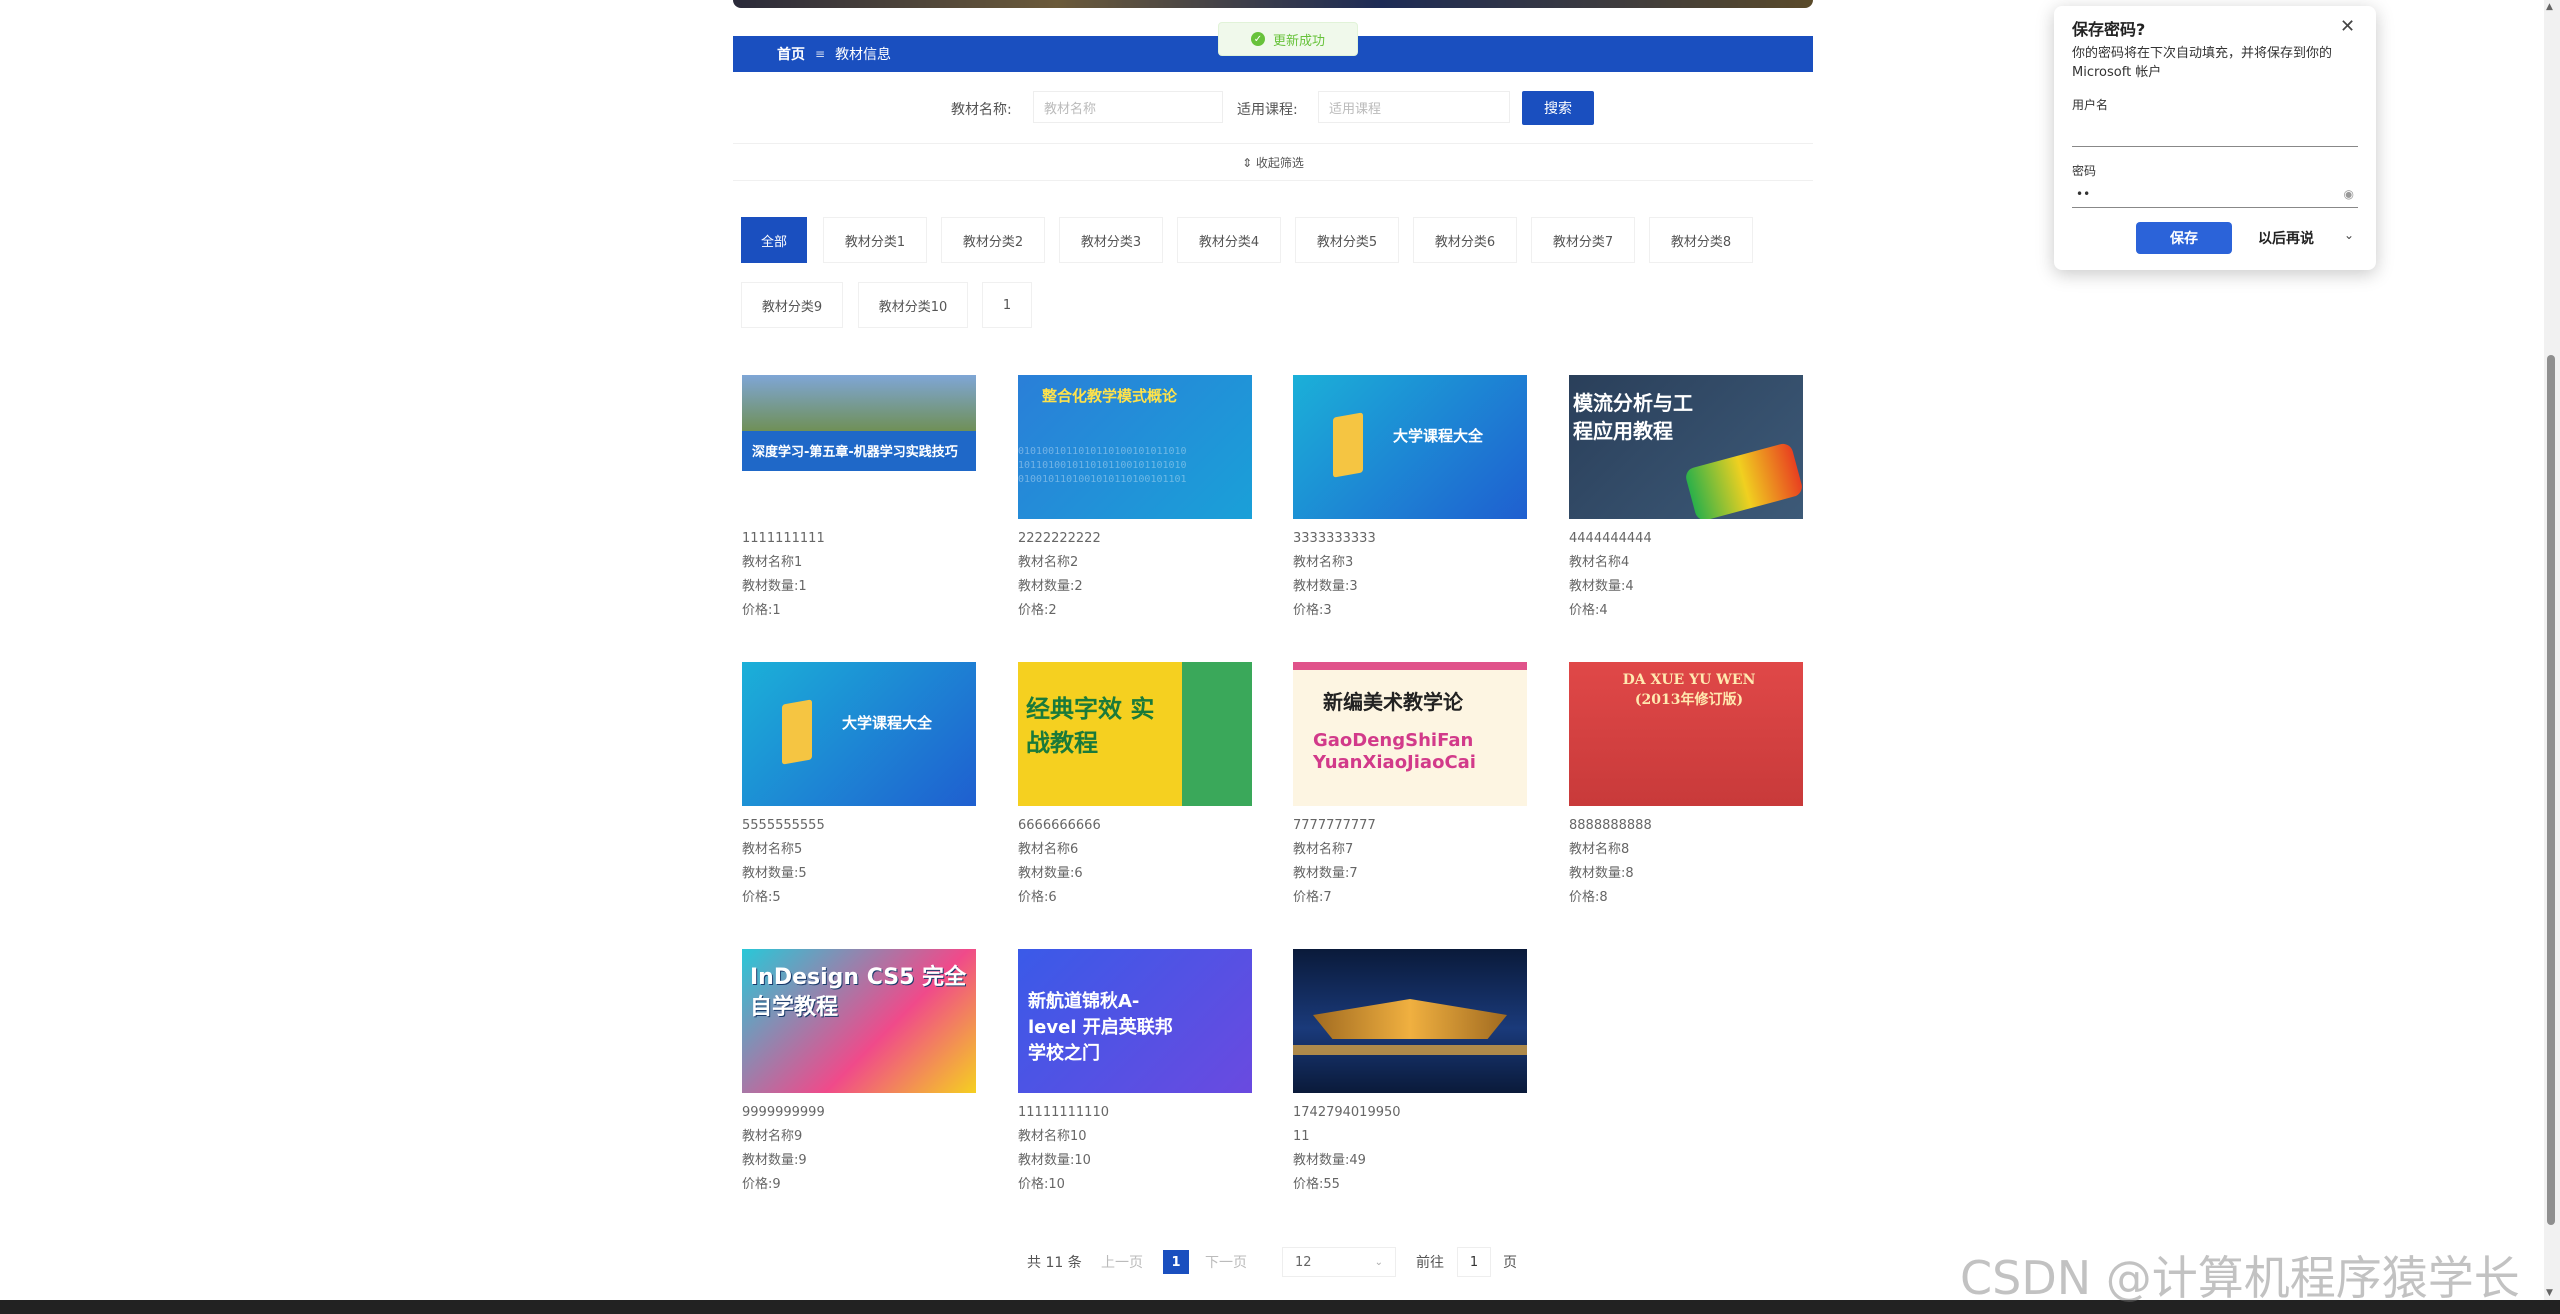 This screenshot has height=1314, width=2560. Describe the element at coordinates (772, 849) in the screenshot. I see `card-name: 教材名称5` at that location.